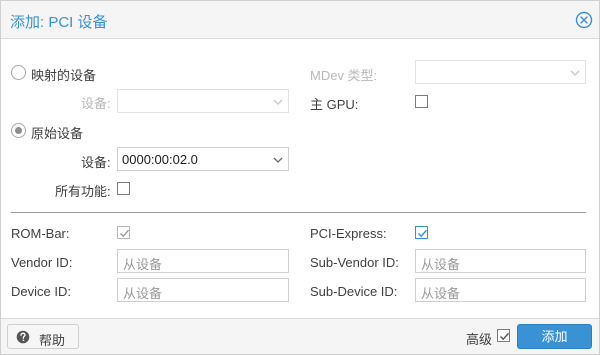 The width and height of the screenshot is (600, 355). Describe the element at coordinates (300, 20) in the screenshot. I see `dialog-titlebar: 添加: PCI 设备` at that location.